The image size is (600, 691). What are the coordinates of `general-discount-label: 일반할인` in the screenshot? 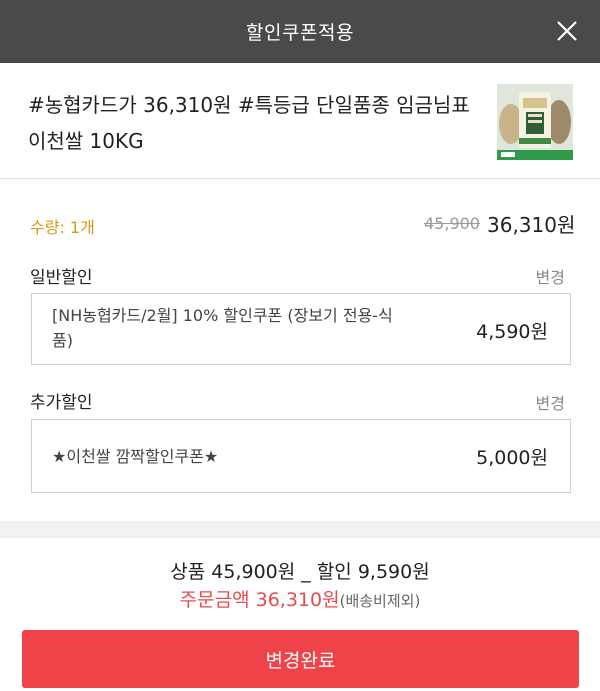 It's located at (61, 278).